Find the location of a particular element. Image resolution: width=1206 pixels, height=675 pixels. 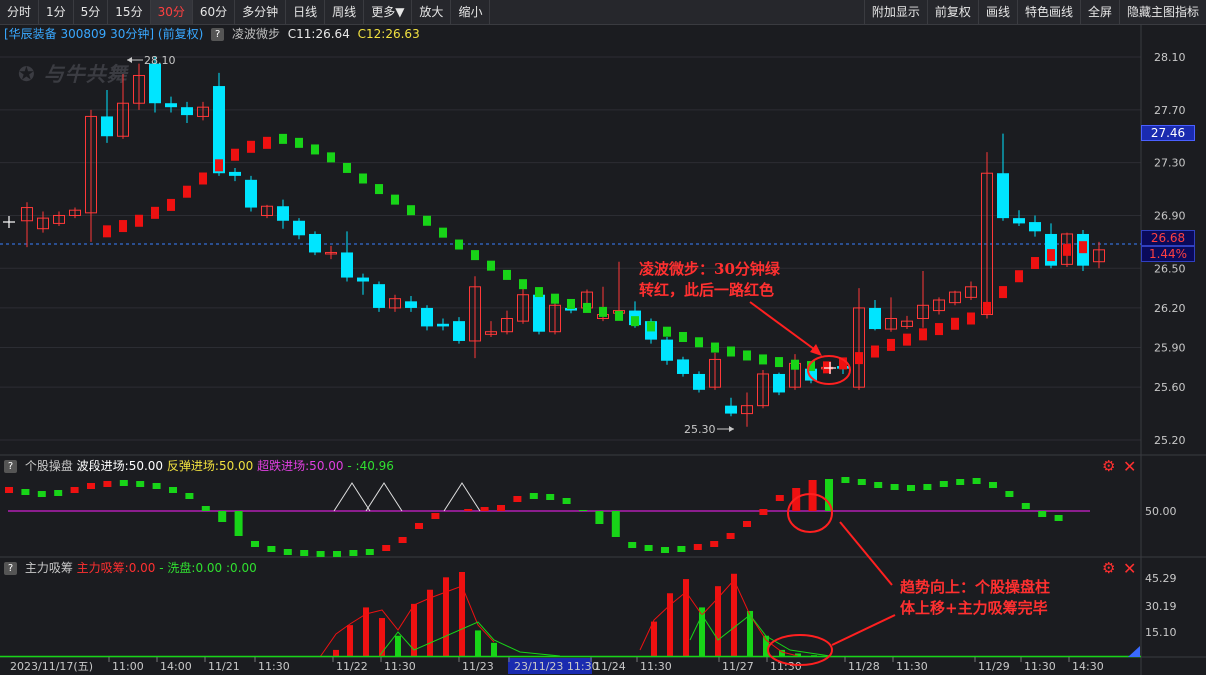

time-axis-label: 11/28 is located at coordinates (864, 666).